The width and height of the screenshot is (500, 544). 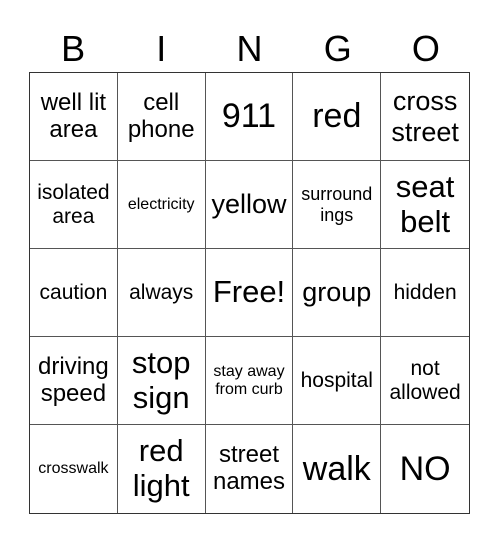 I want to click on bingo-cell: hidden, so click(x=425, y=293).